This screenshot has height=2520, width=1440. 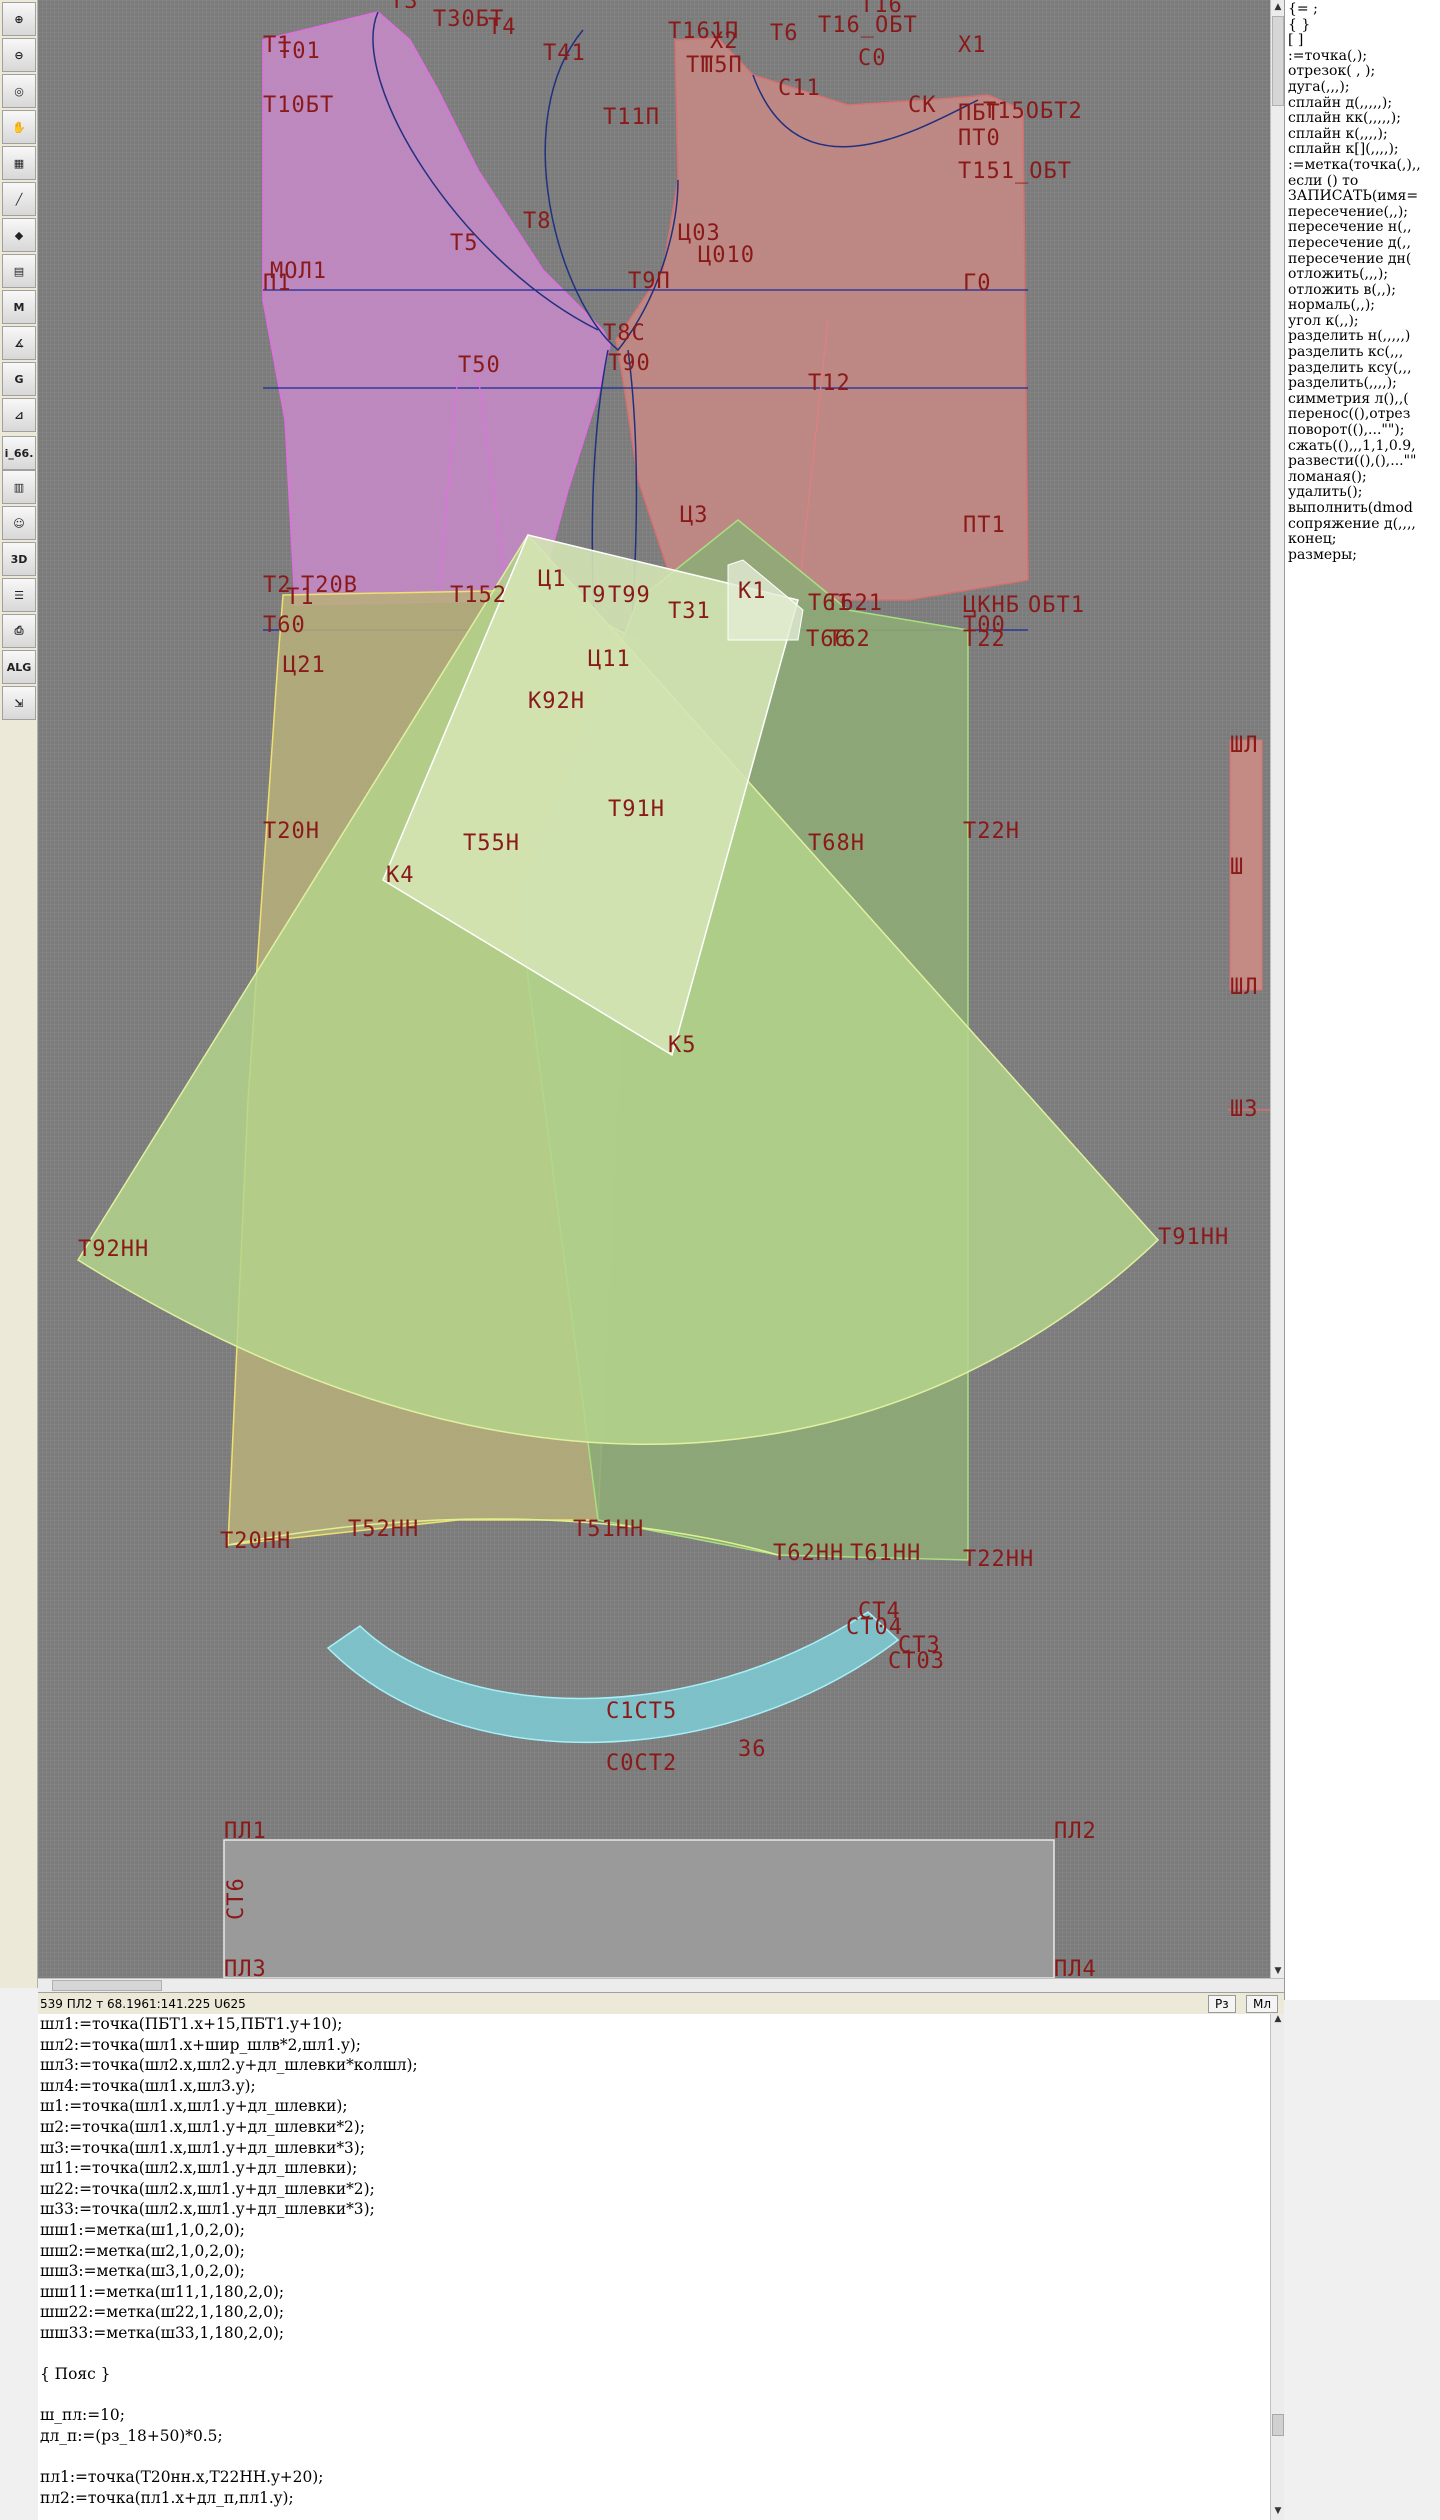 I want to click on point-label-t5p: T5П, so click(x=721, y=65).